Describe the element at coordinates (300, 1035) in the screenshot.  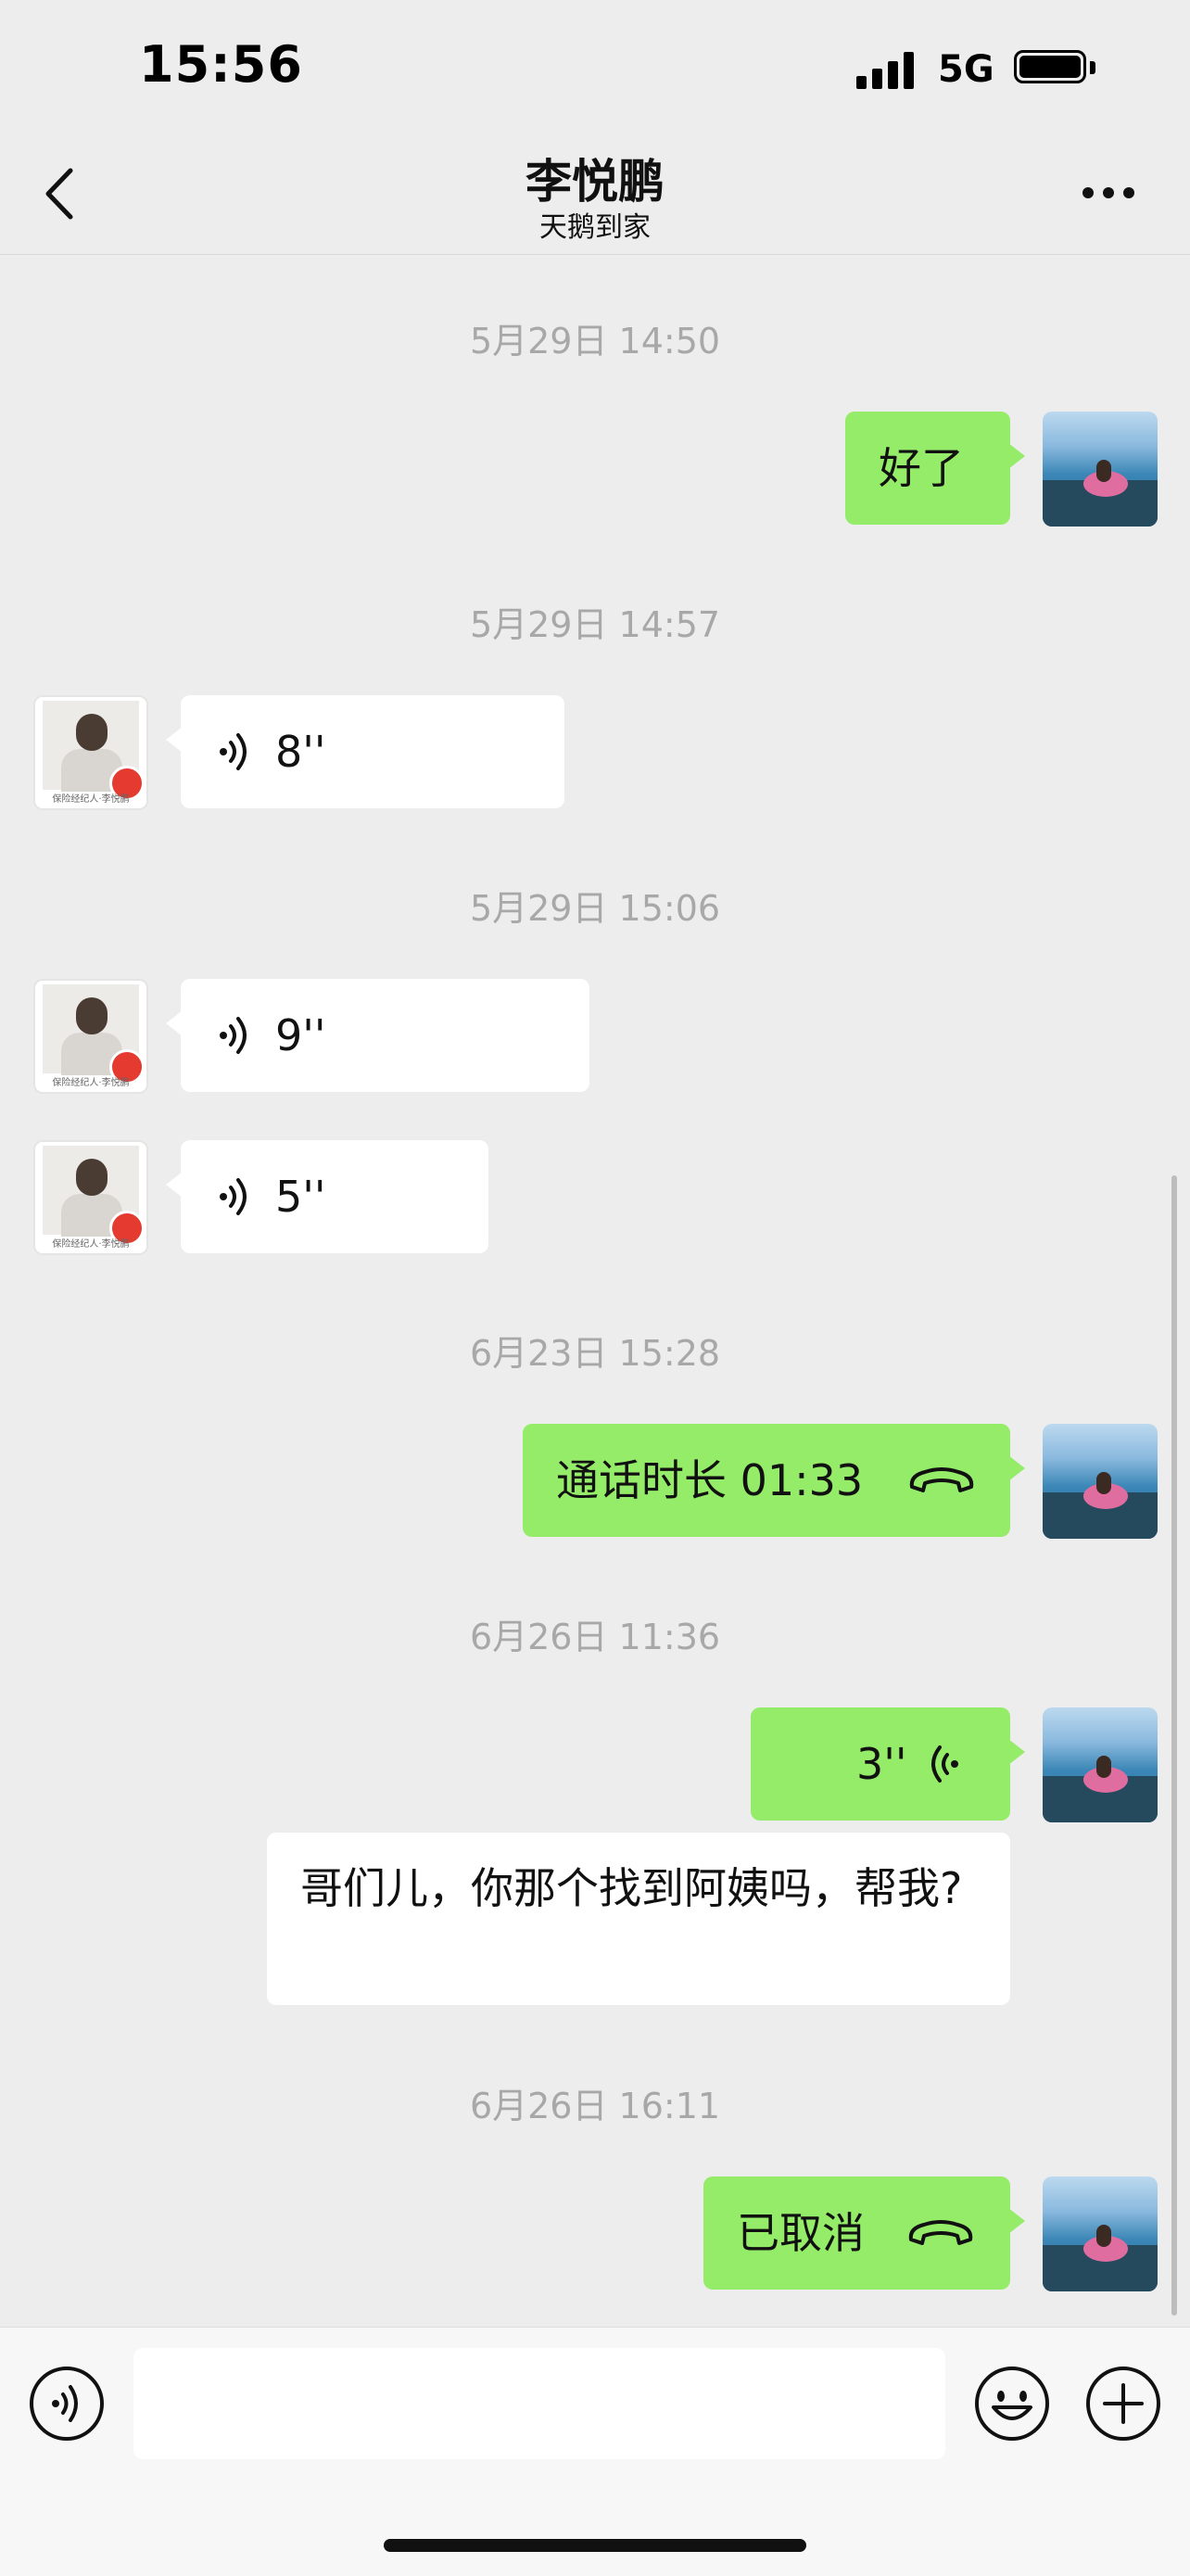
I see `voice-duration: 9''` at that location.